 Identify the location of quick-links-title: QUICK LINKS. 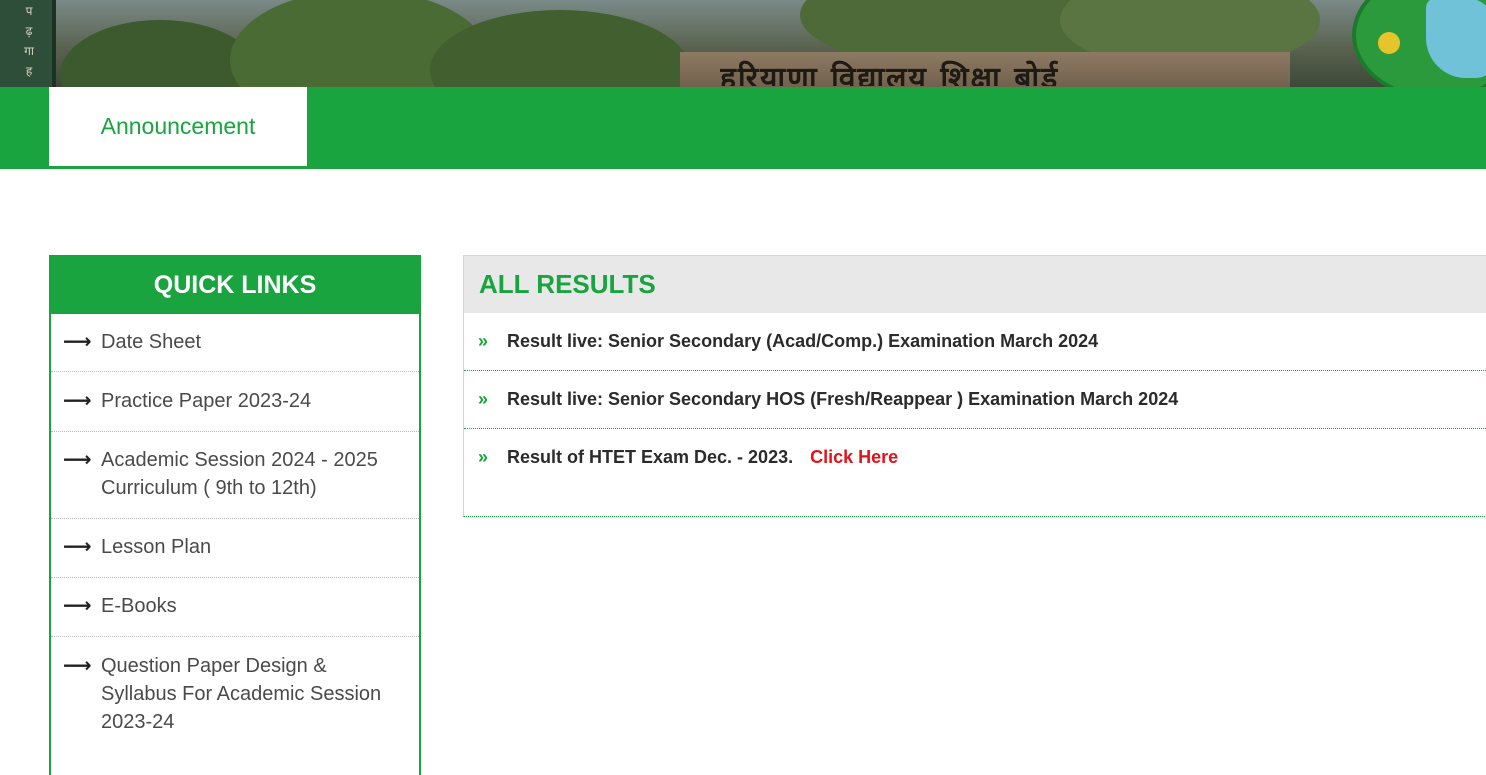
(235, 285).